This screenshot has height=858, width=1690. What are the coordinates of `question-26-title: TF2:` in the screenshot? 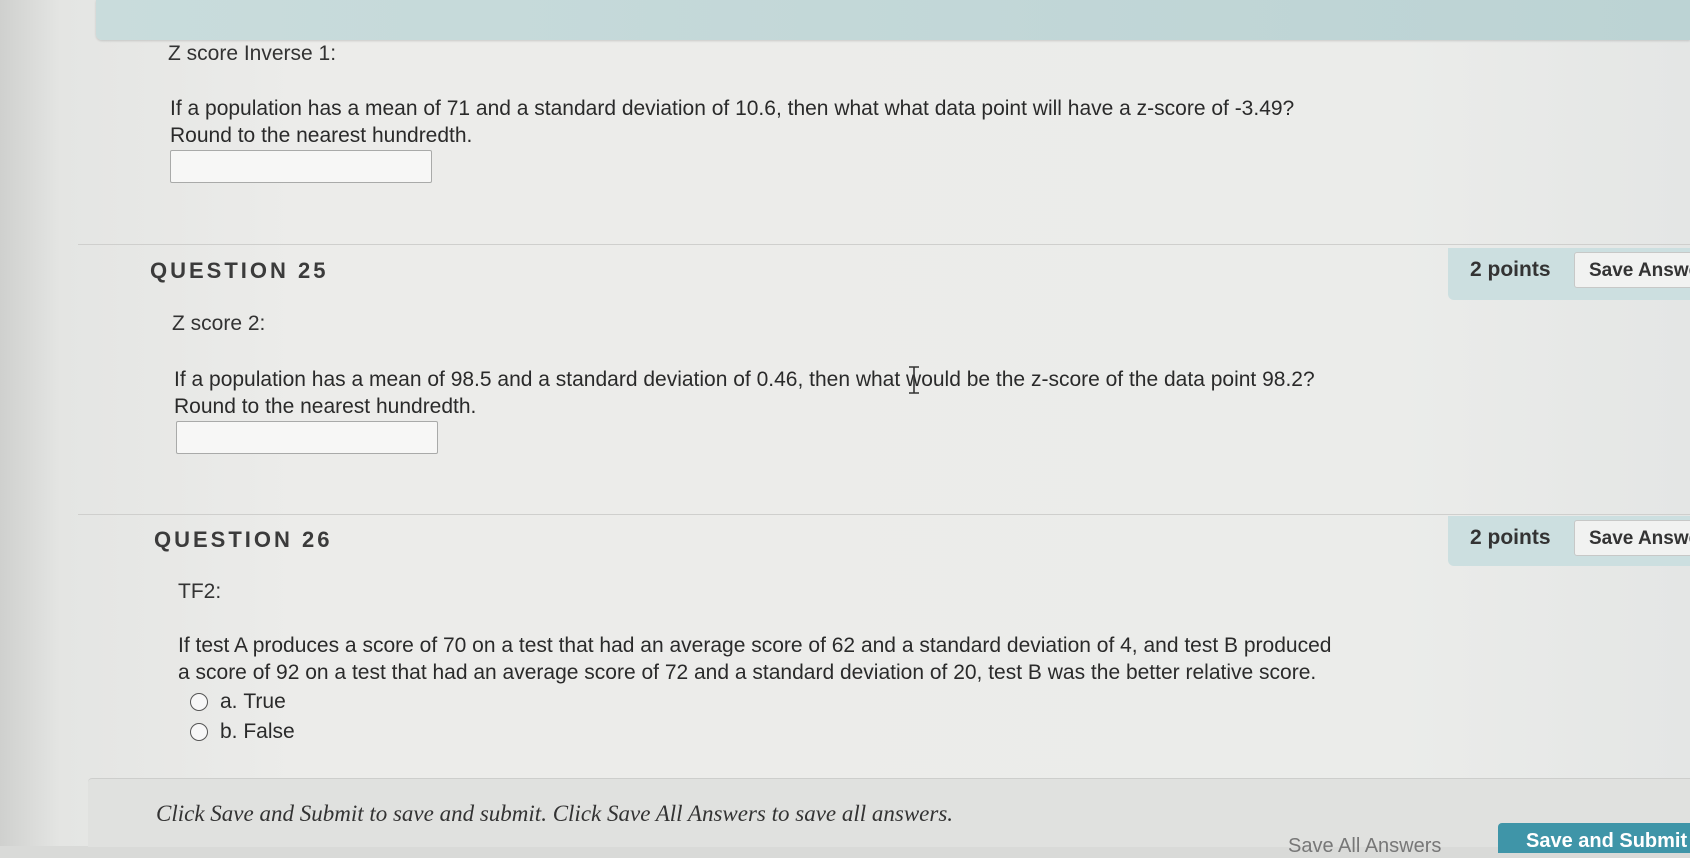 It's located at (200, 591).